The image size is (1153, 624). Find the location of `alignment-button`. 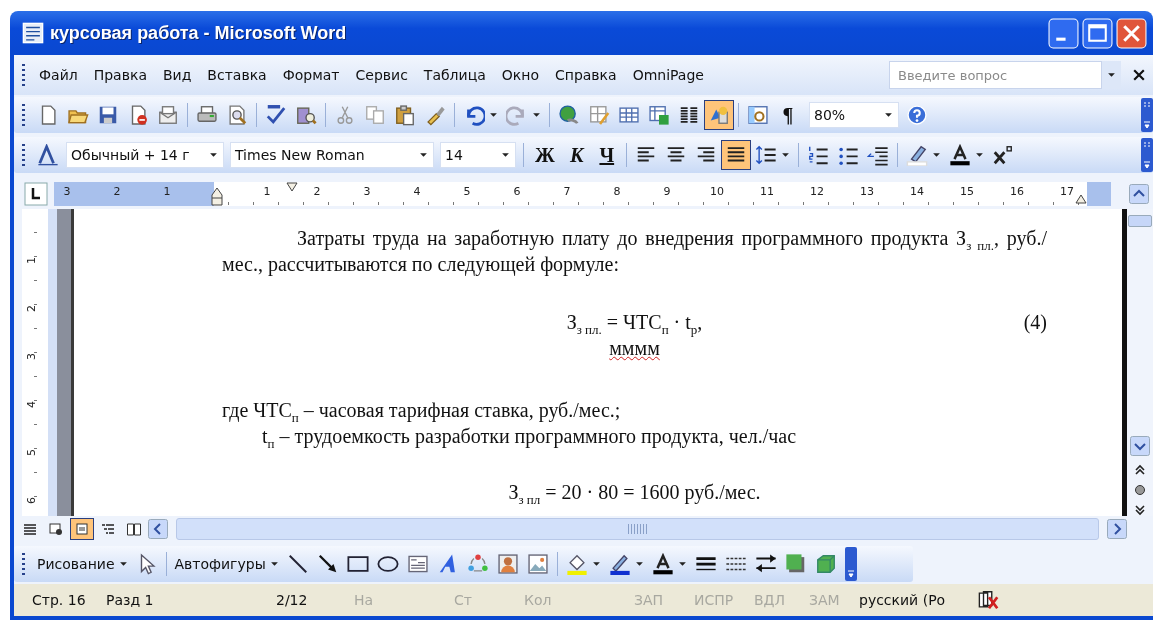

alignment-button is located at coordinates (735, 155).